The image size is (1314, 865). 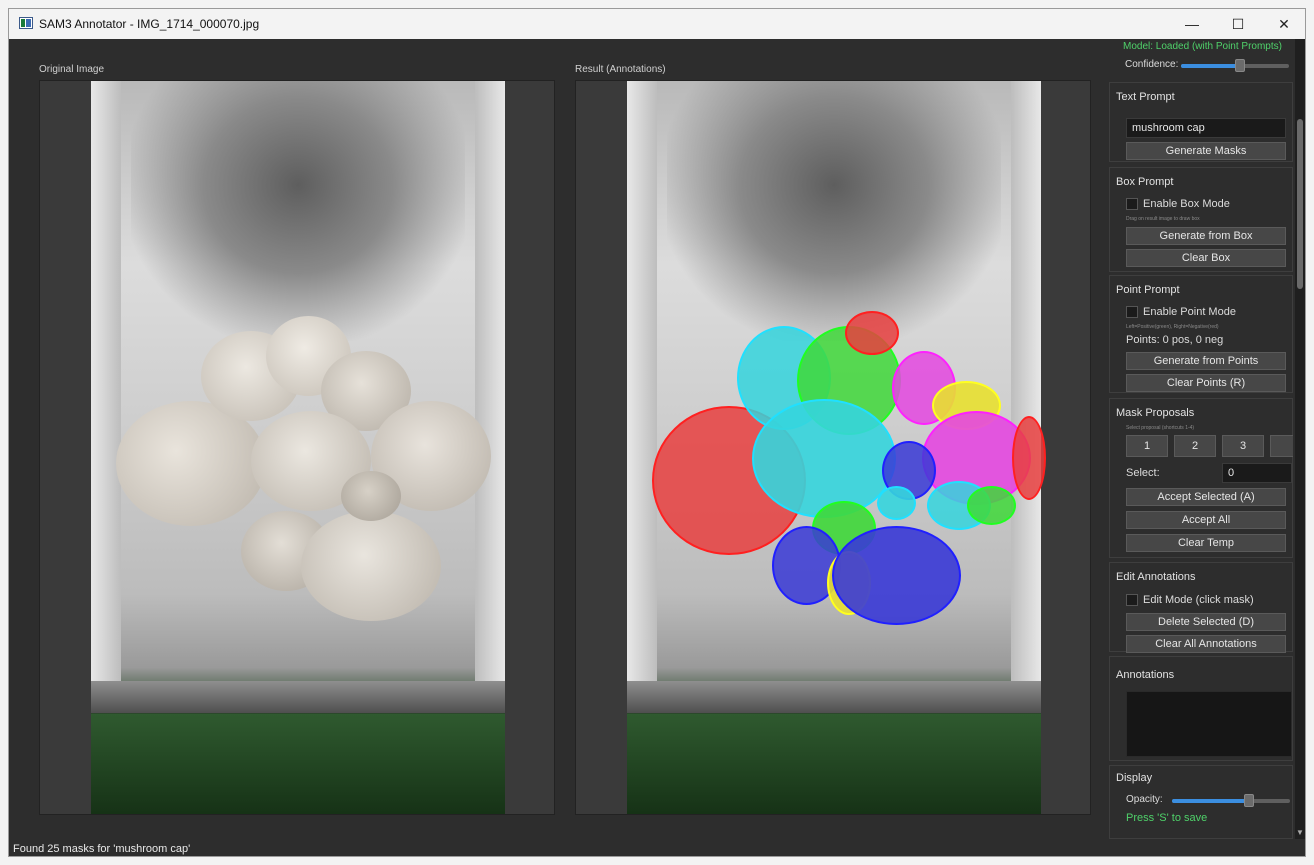 I want to click on clear-box-button: Clear Box, so click(x=1206, y=258).